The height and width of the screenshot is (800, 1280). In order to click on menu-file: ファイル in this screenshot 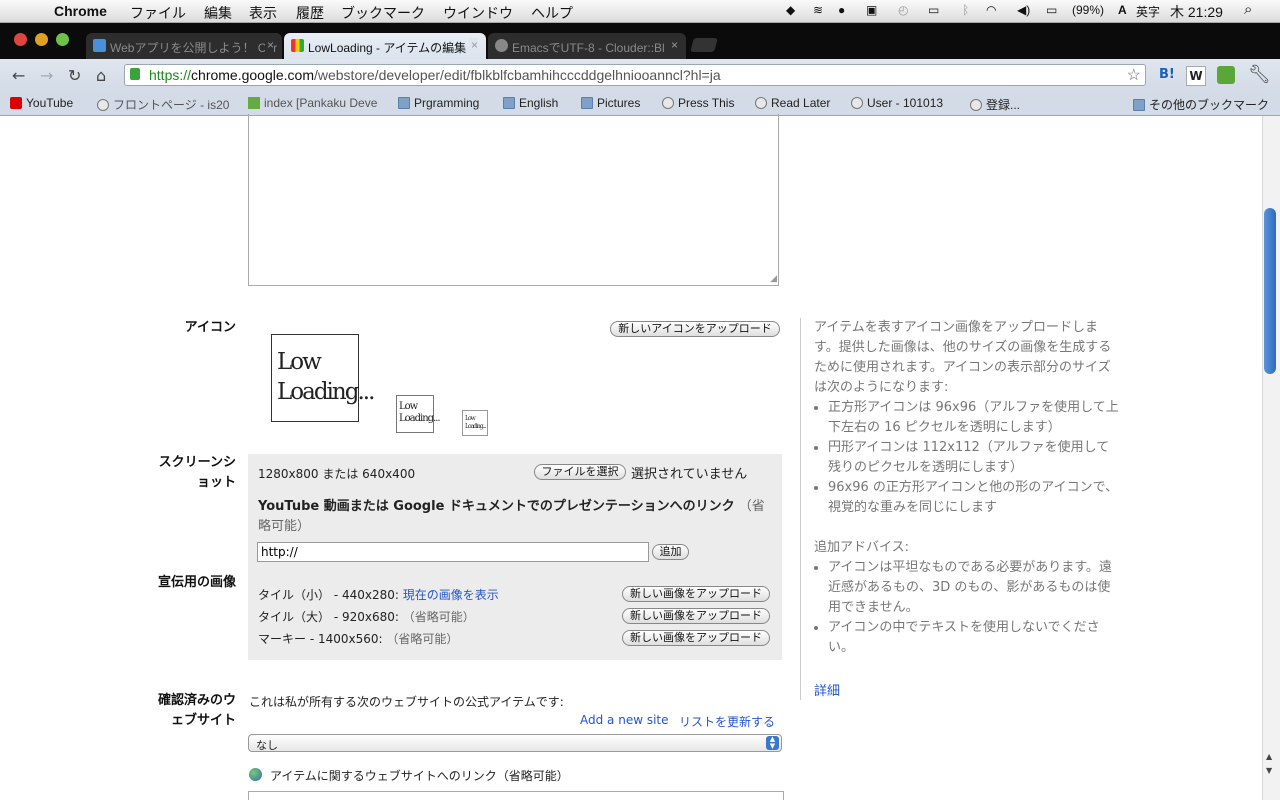, I will do `click(158, 13)`.